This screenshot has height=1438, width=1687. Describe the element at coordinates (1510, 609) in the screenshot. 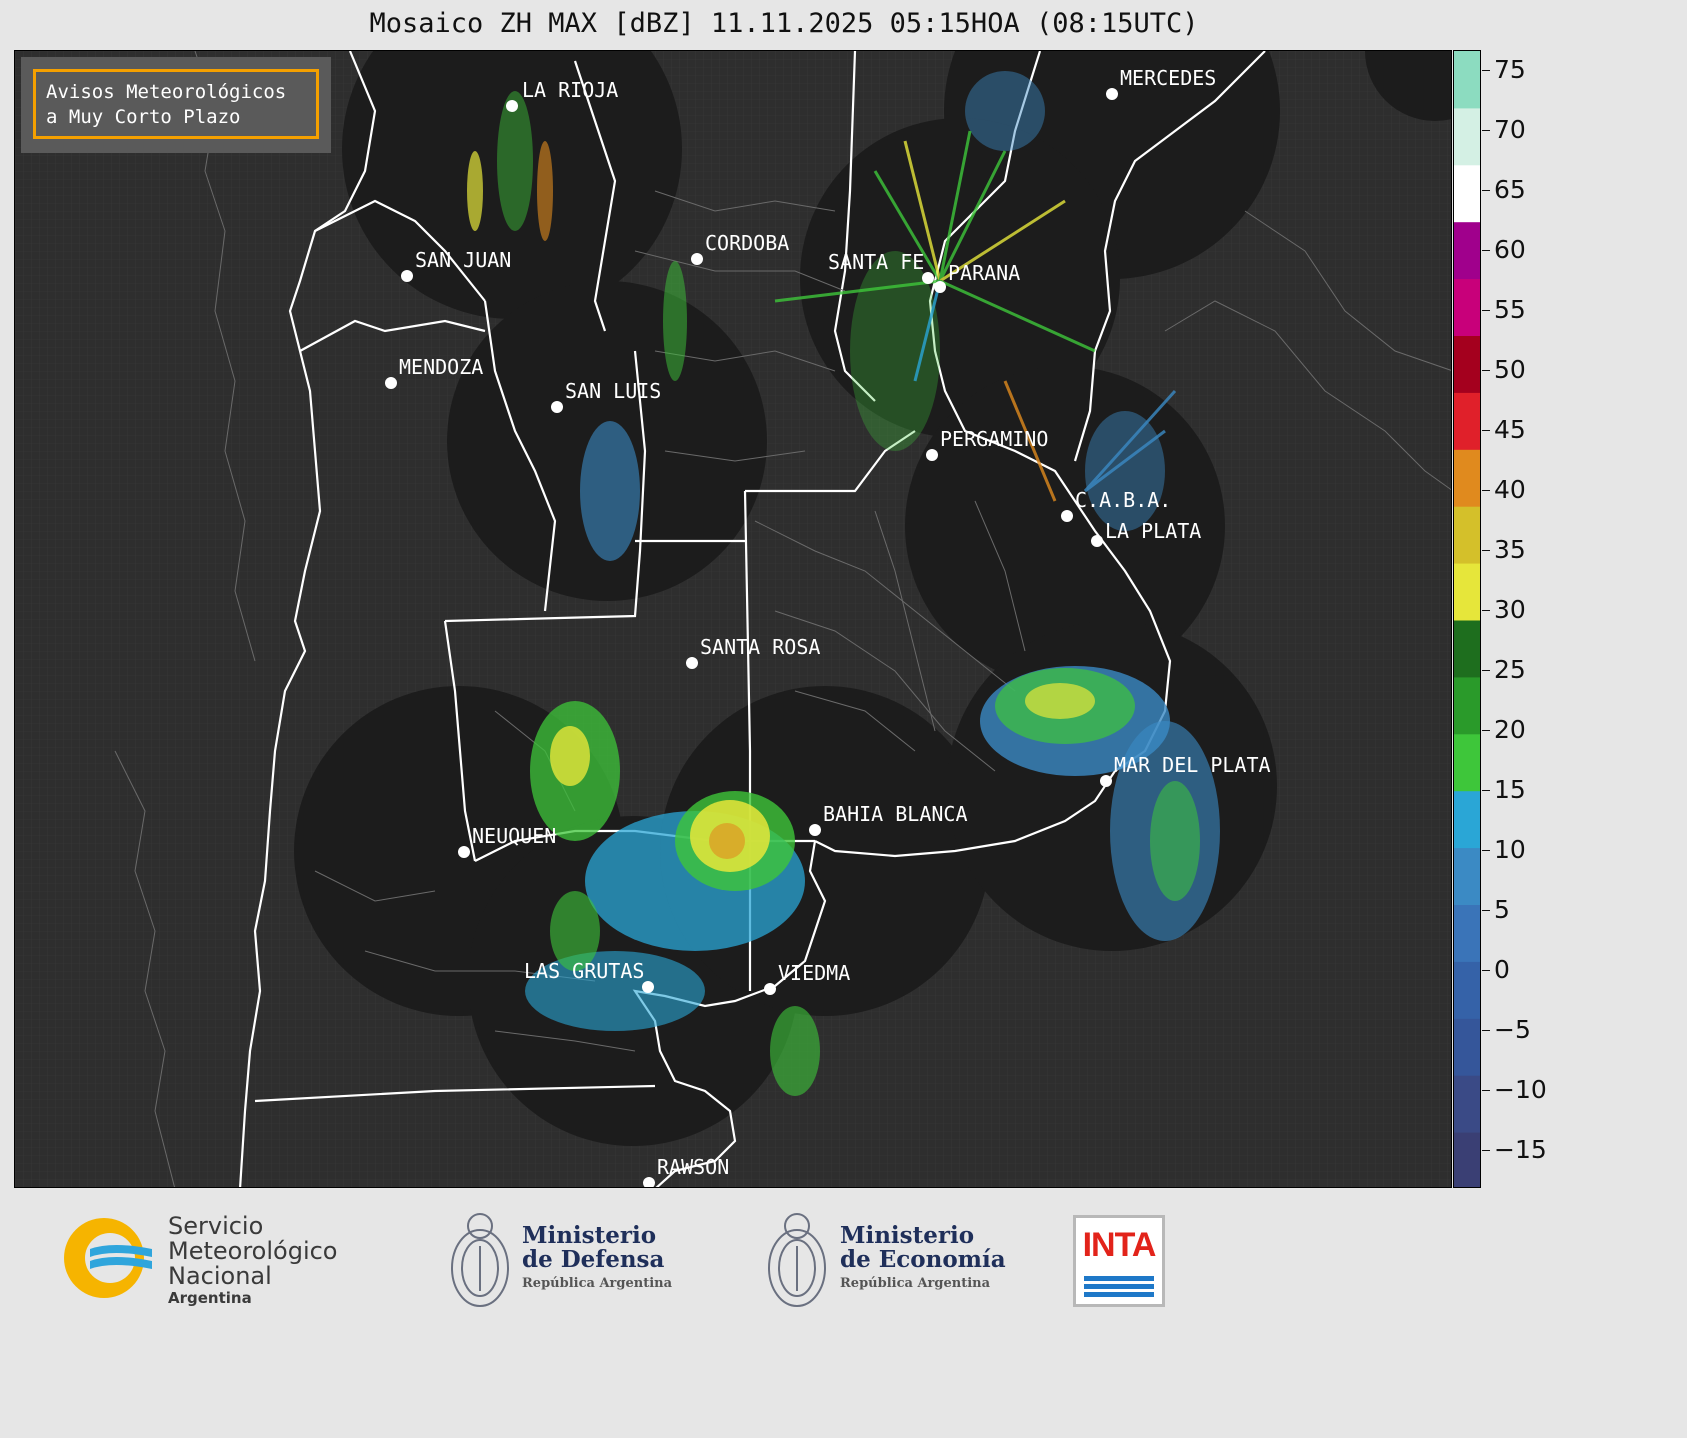

I see `colorbar-tick-label: 30` at that location.